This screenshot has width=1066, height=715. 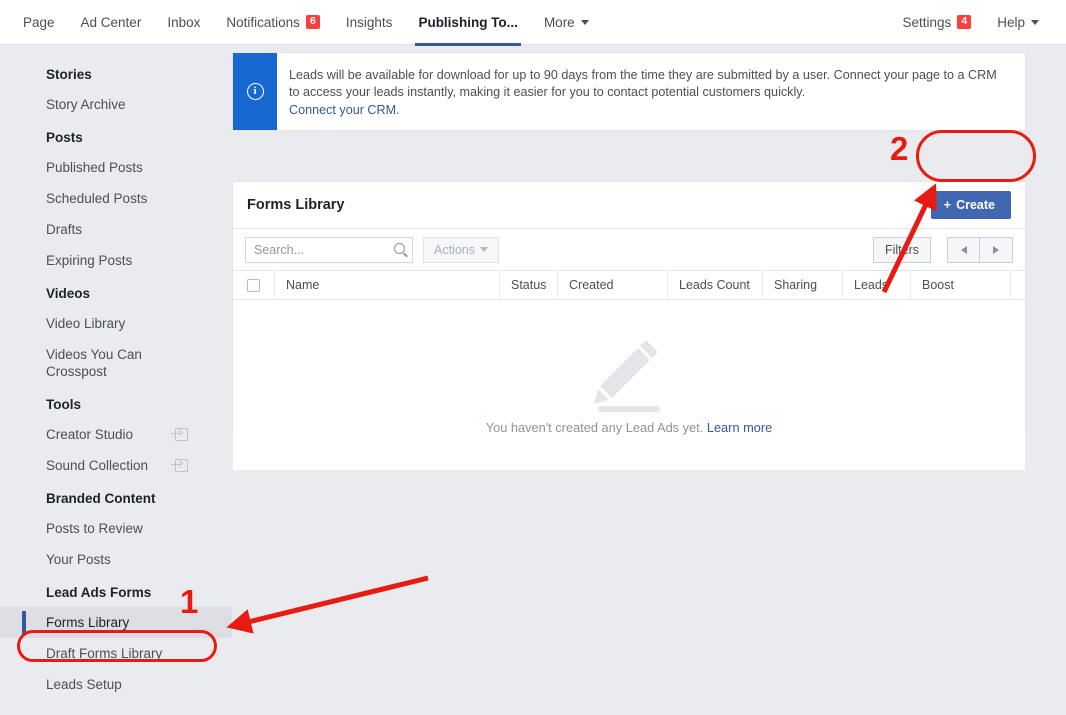 I want to click on sidebar-item-story-archive: Story Archive, so click(x=116, y=104).